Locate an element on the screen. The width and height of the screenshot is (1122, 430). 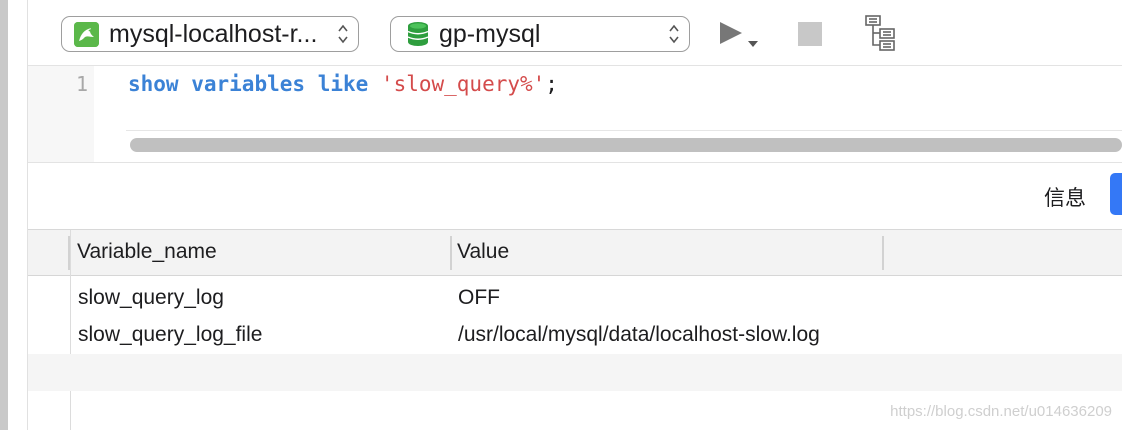
empty-row is located at coordinates (575, 372).